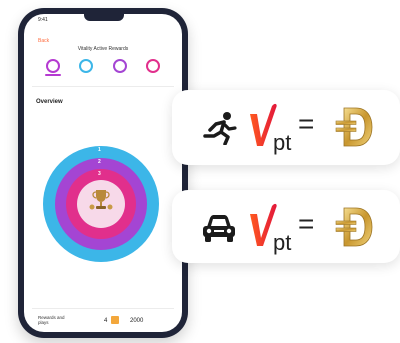 The width and height of the screenshot is (400, 343). I want to click on rewards-bar: Rewards and plays 4 2000, so click(103, 318).